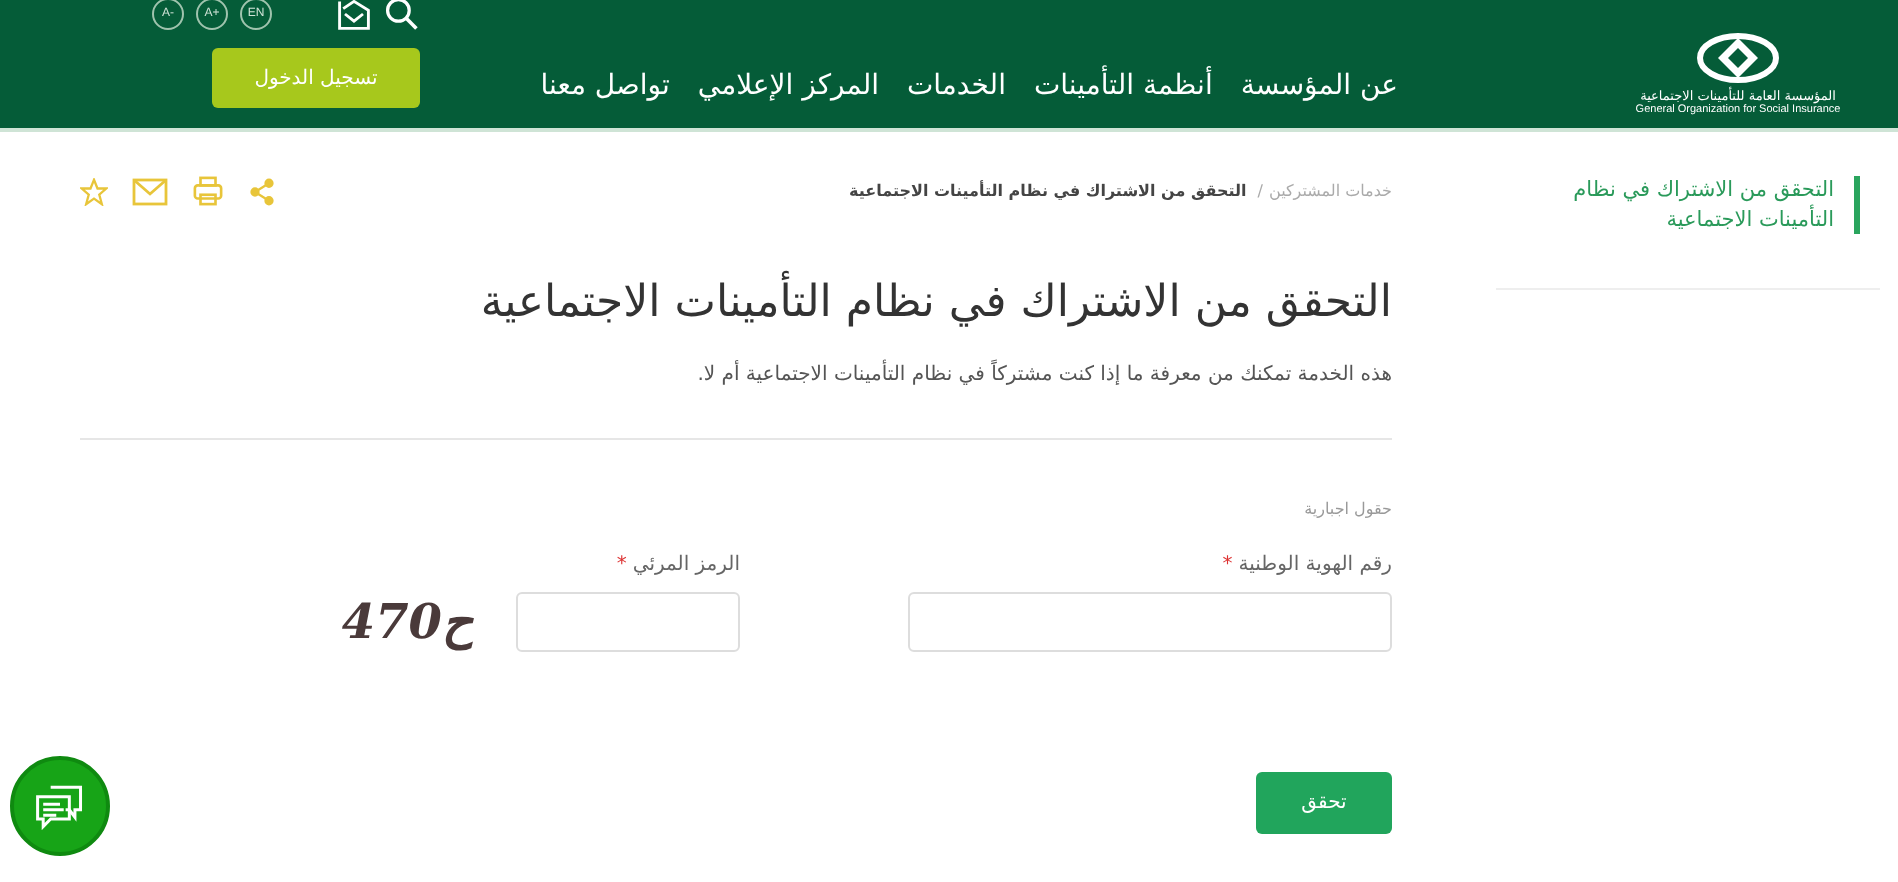 Image resolution: width=1898 pixels, height=882 pixels. I want to click on sidebar-item: التحقق من الاشتراك في نظام التأمينات الاجتماعية, so click(1678, 205).